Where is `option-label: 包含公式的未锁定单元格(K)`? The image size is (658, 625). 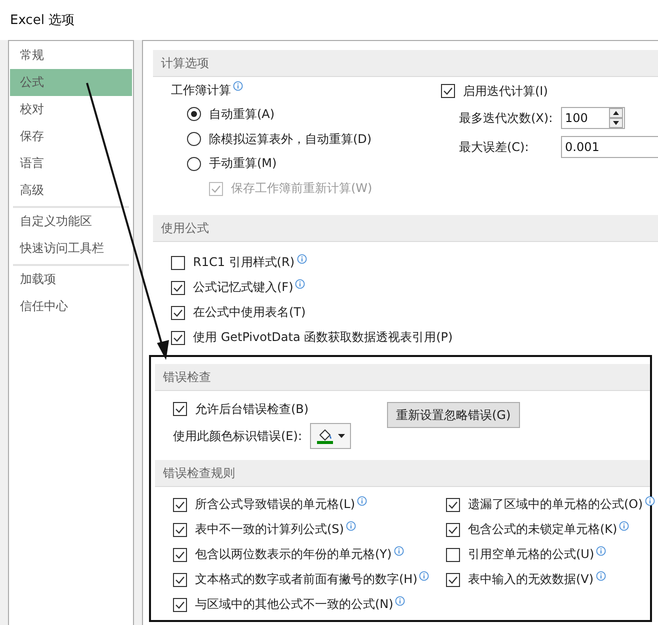 option-label: 包含公式的未锁定单元格(K) is located at coordinates (543, 529).